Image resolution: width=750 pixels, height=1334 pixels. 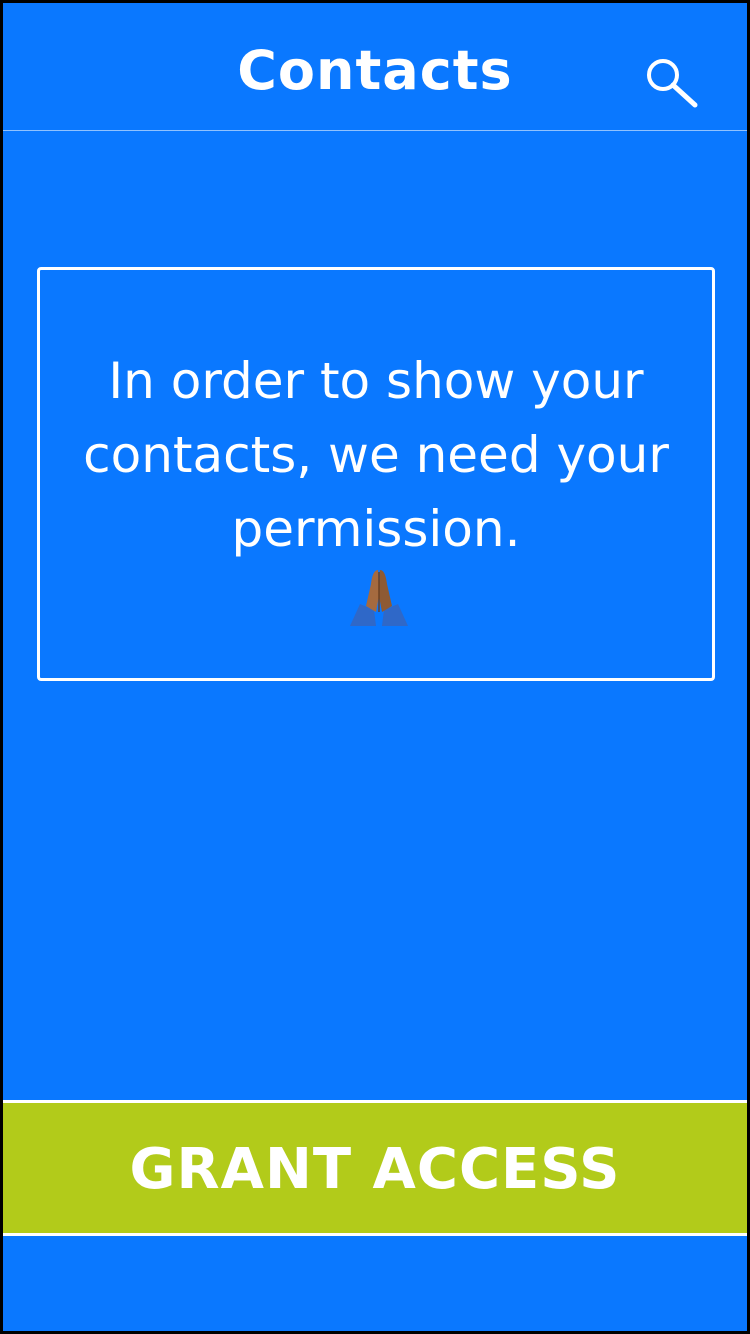 I want to click on grant-access-label: GRANT ACCESS, so click(x=375, y=1169).